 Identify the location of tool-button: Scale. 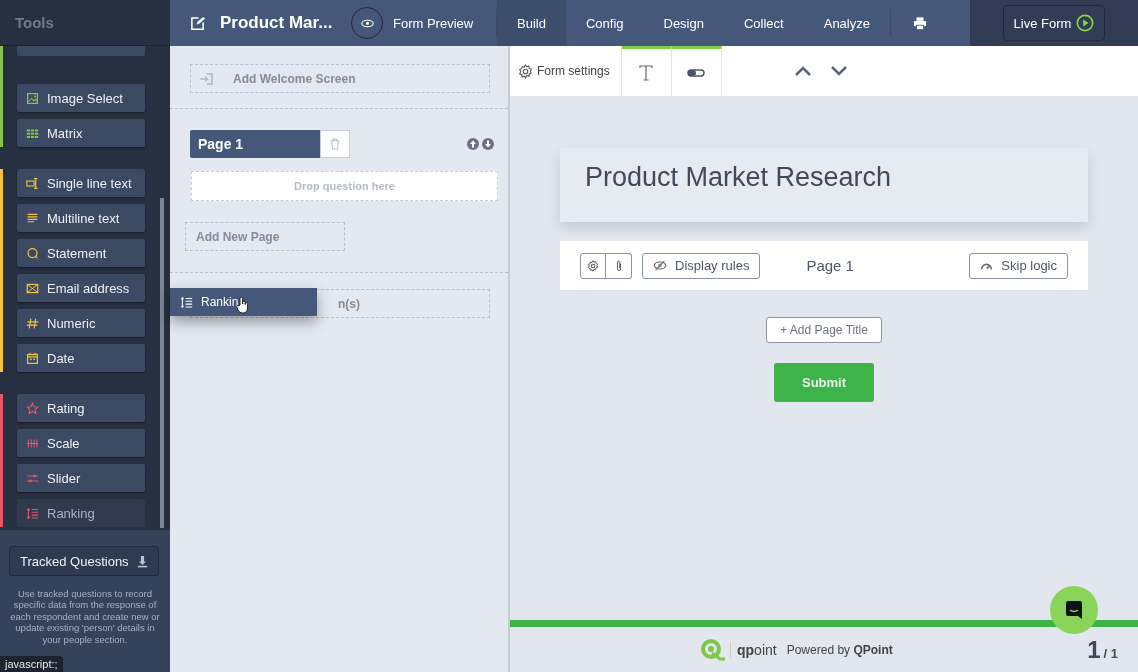
(81, 443).